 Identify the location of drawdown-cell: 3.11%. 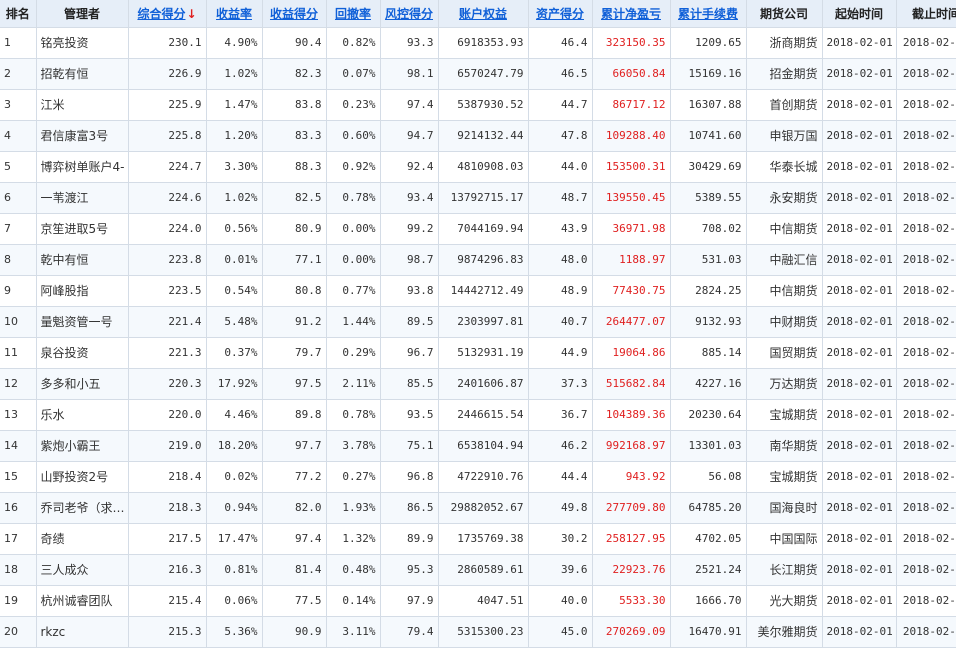
(353, 632).